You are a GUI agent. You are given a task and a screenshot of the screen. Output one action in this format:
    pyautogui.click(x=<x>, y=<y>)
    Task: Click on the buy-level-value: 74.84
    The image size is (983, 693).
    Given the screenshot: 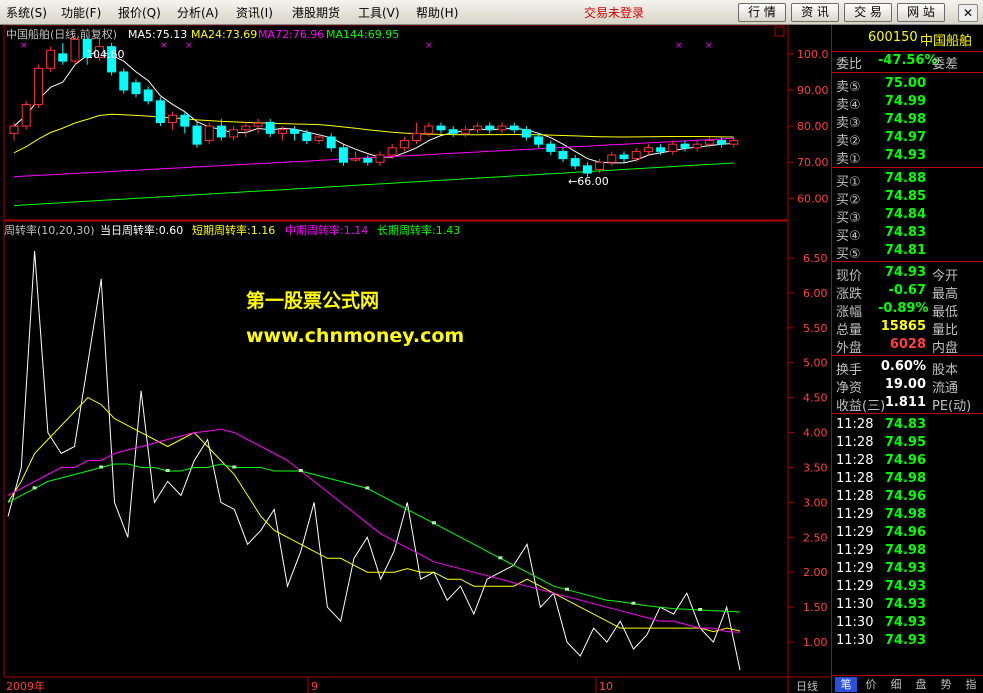 What is the action you would take?
    pyautogui.click(x=905, y=214)
    